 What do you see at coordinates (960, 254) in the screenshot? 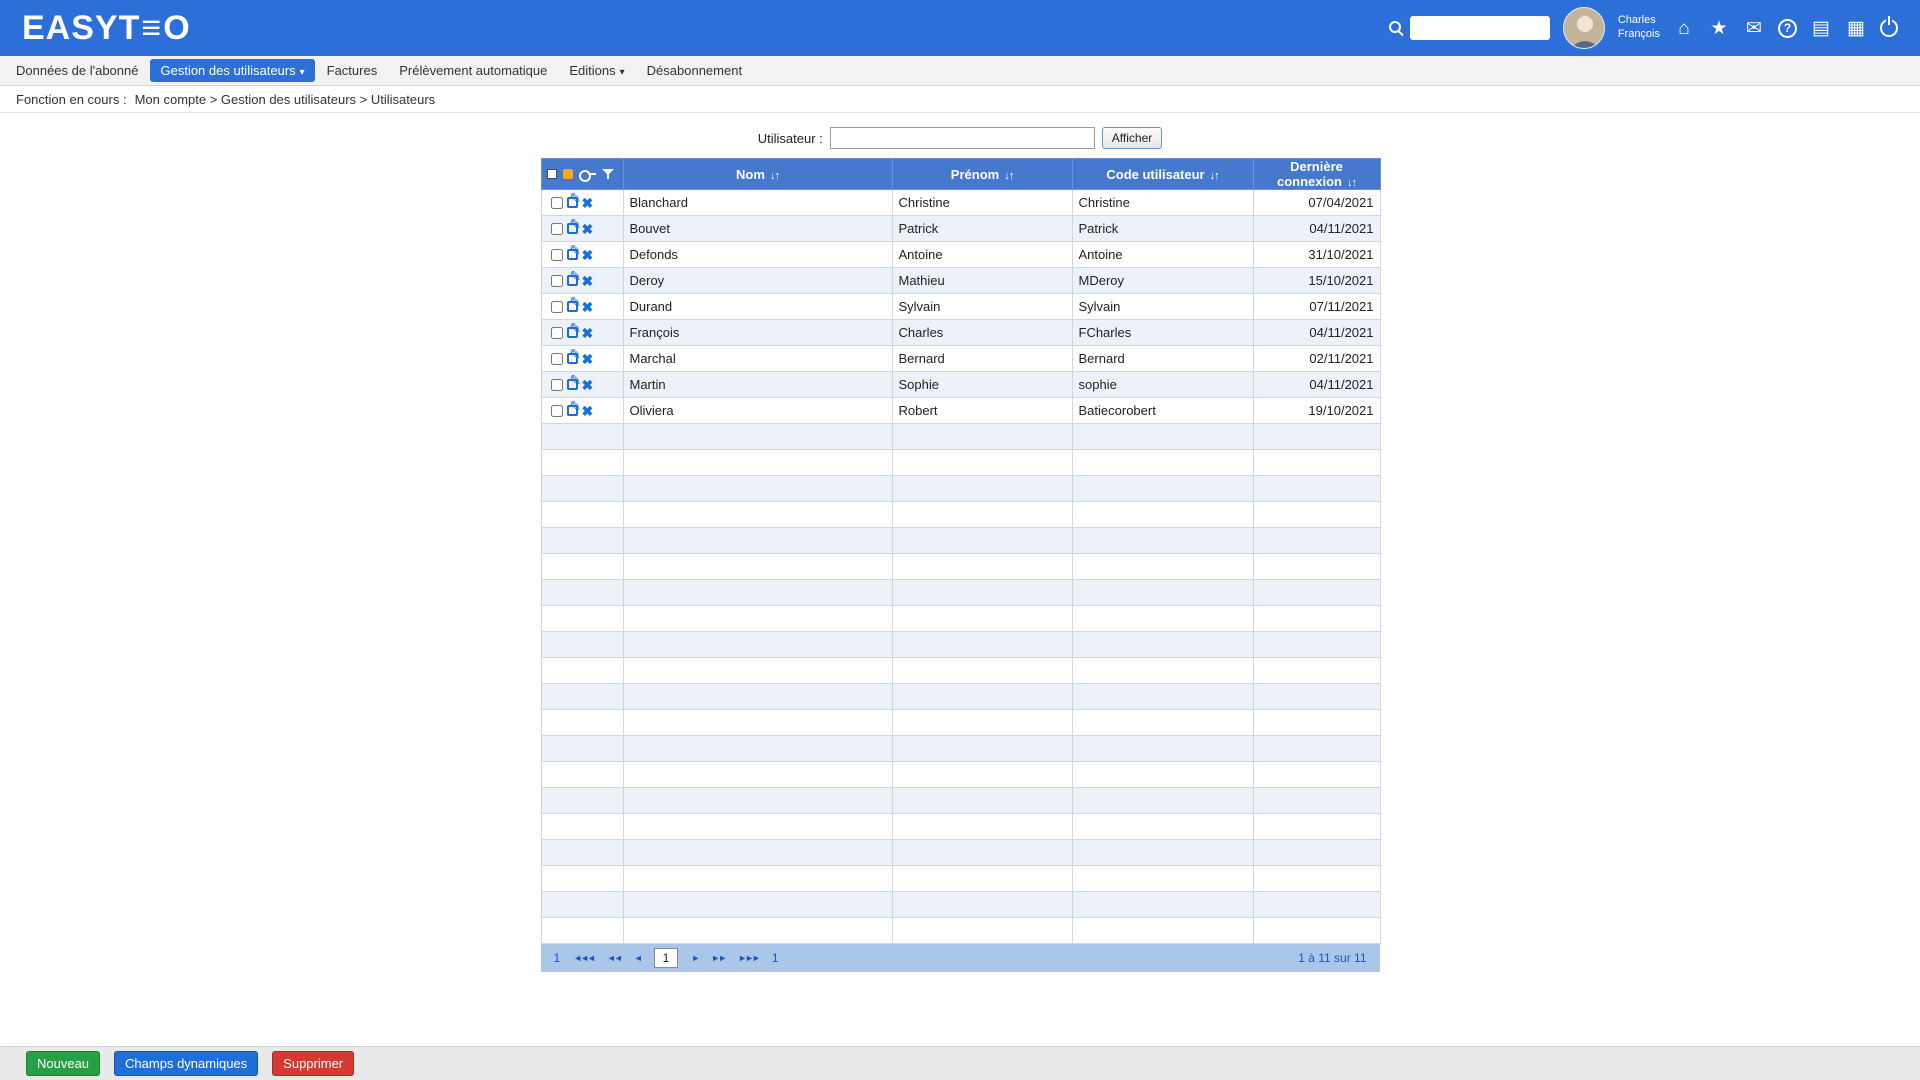
I see `table-row: ✖ Defonds Antoine Antoine 31/10/2021` at bounding box center [960, 254].